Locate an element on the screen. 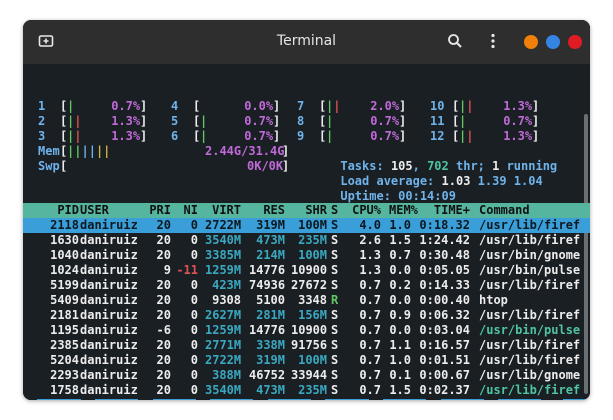  cpu-percent: 0.7% is located at coordinates (385, 136).